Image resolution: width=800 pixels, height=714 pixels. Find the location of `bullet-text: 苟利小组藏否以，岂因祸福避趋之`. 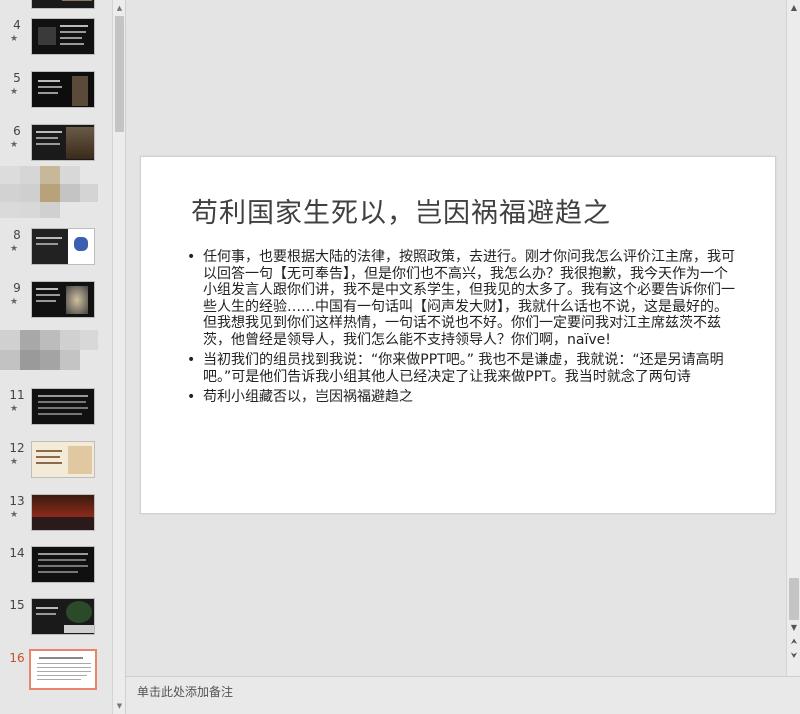

bullet-text: 苟利小组藏否以，岂因祸福避趋之 is located at coordinates (308, 397).